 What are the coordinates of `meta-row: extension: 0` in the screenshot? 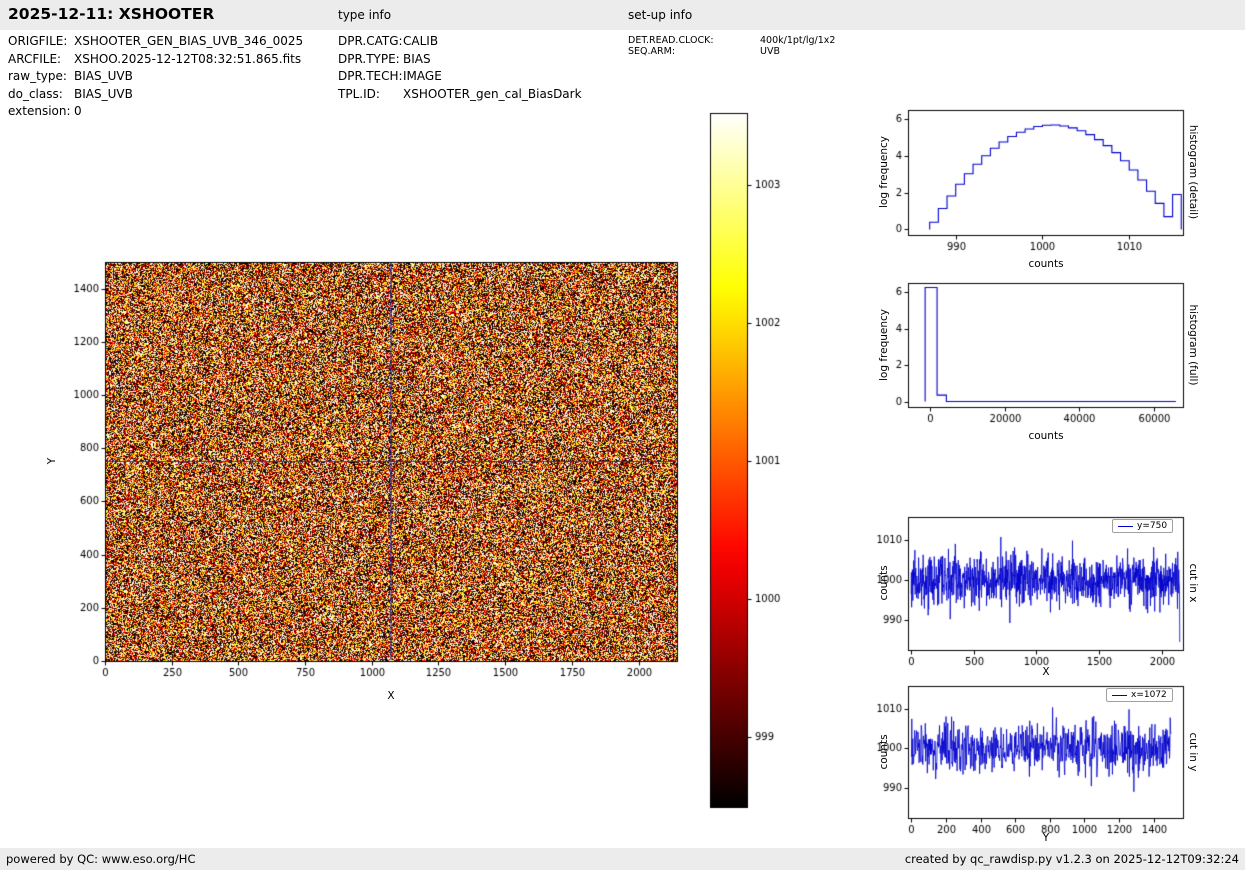 It's located at (155, 112).